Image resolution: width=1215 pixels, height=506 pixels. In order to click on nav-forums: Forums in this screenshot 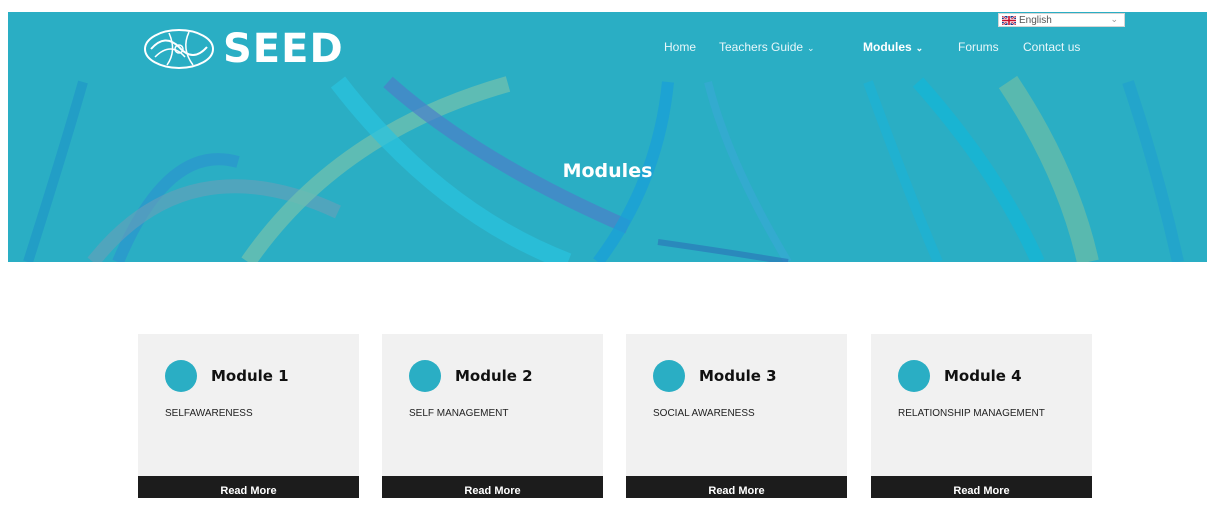, I will do `click(978, 47)`.